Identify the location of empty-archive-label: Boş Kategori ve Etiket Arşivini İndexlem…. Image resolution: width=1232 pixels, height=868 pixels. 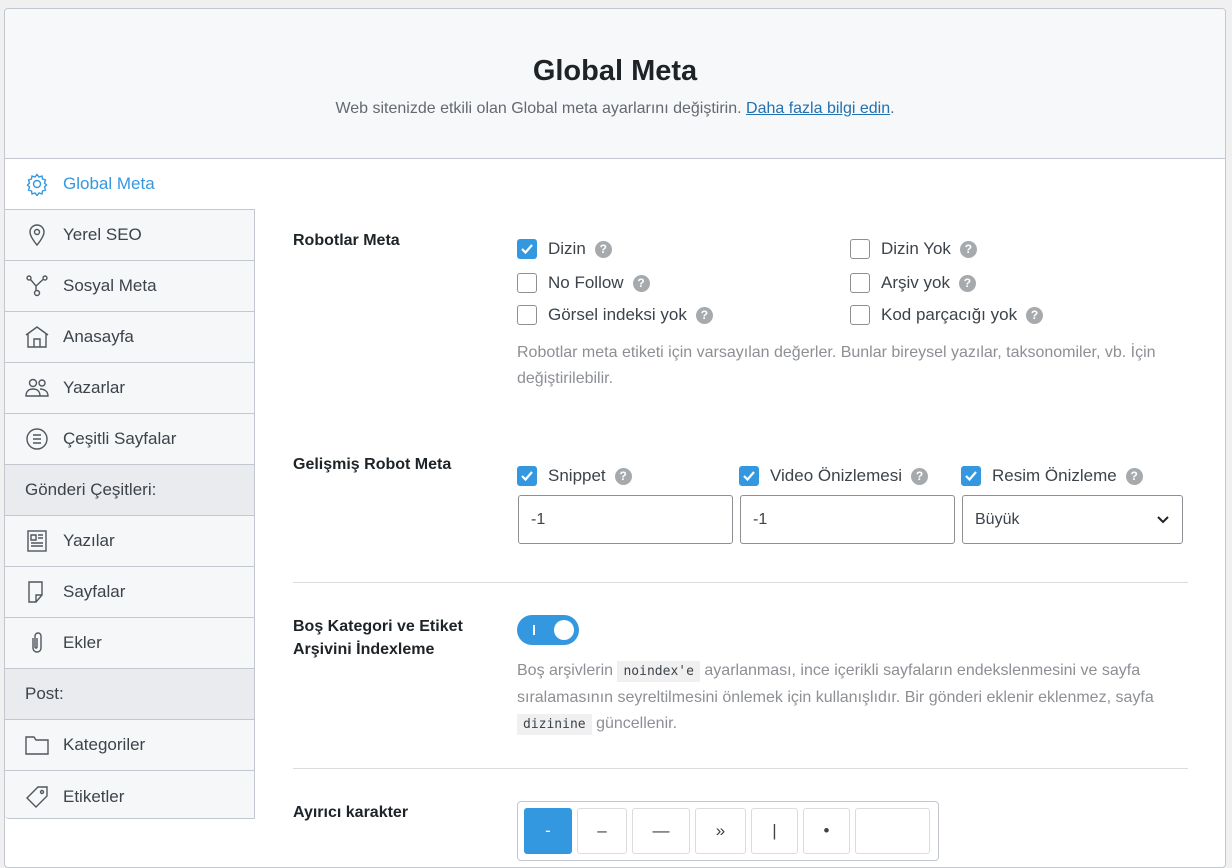
(378, 638).